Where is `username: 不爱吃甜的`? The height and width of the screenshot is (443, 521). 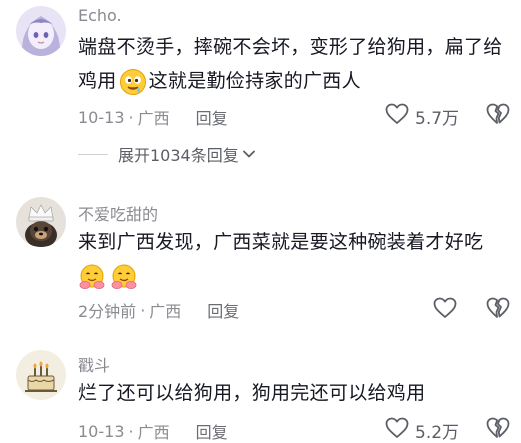 username: 不爱吃甜的 is located at coordinates (118, 213).